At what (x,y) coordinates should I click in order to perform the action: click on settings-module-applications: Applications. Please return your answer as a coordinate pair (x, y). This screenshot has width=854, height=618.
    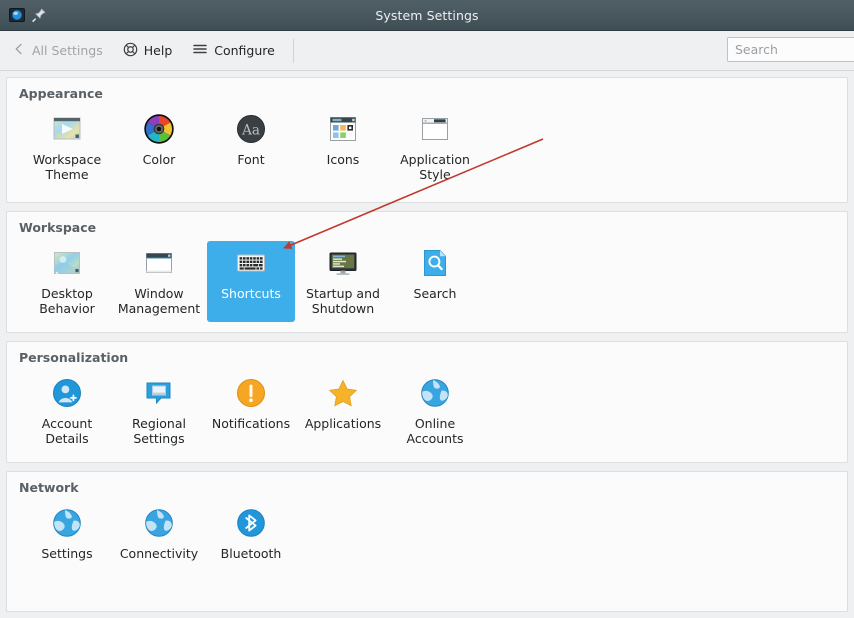
    Looking at the image, I should click on (343, 411).